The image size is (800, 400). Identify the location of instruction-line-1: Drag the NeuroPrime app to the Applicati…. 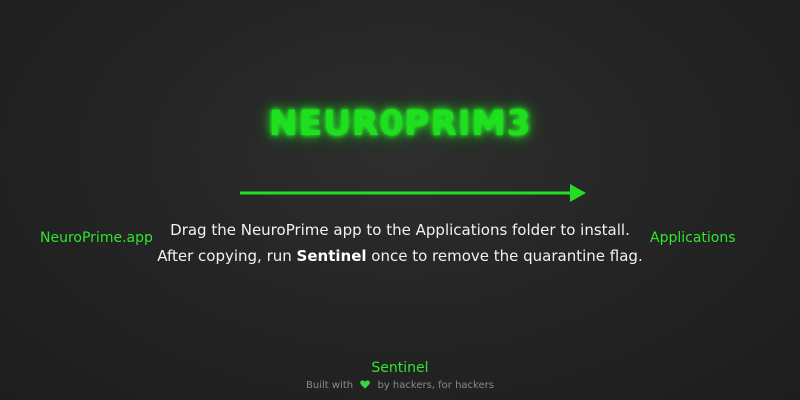
(400, 230).